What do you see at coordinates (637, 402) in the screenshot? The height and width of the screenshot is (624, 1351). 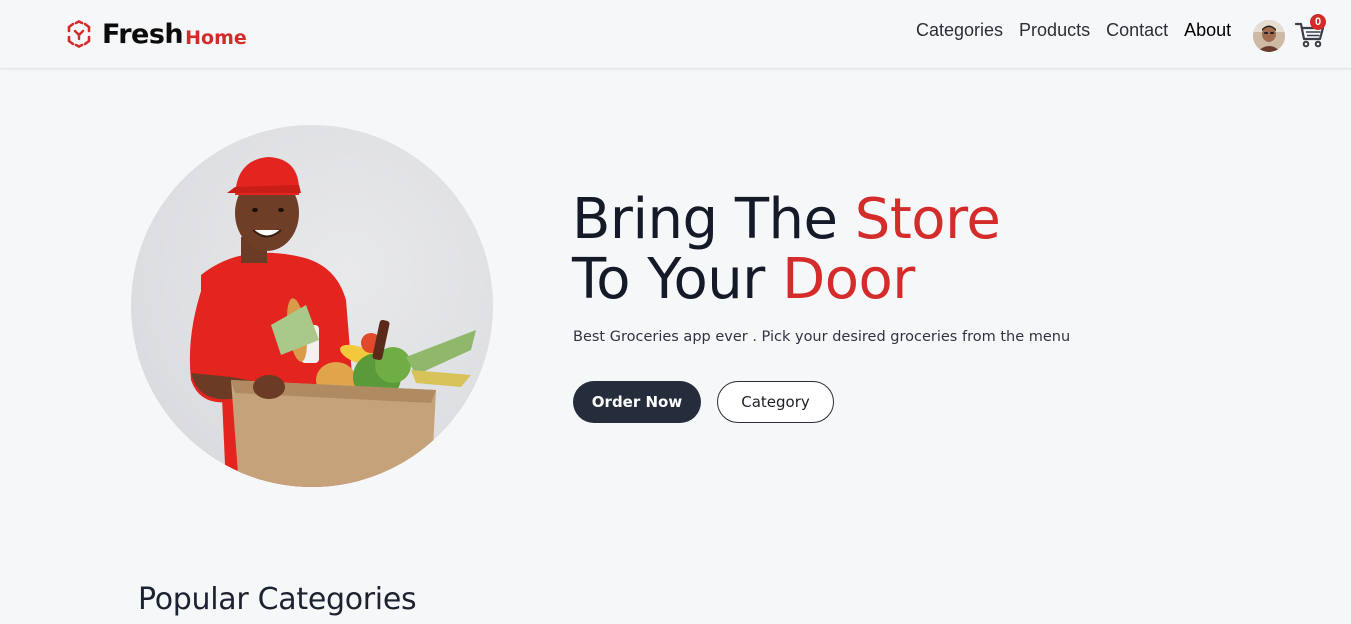 I see `order-now-button: Order Now` at bounding box center [637, 402].